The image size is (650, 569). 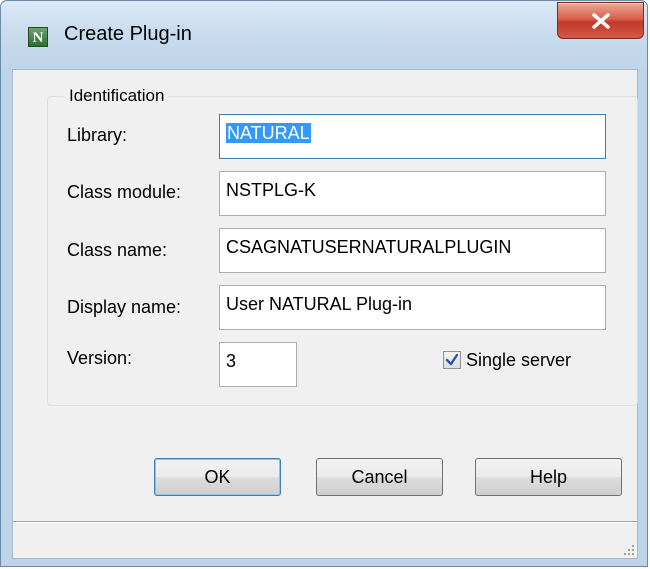 I want to click on close-icon, so click(x=601, y=21).